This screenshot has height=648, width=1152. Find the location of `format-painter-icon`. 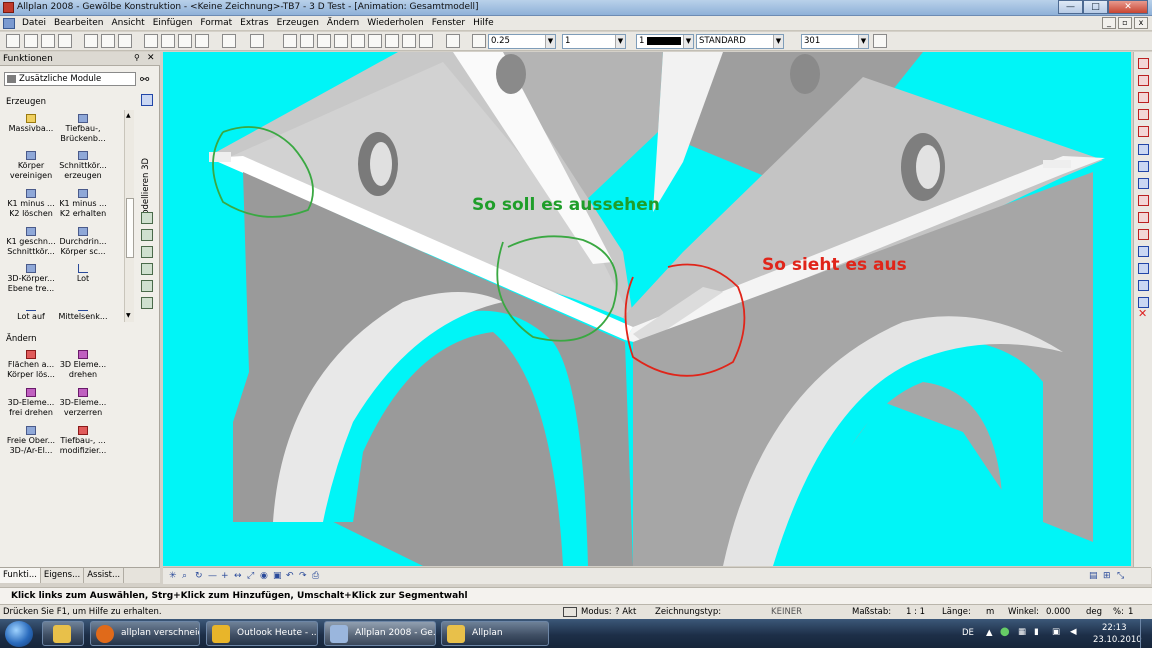

format-painter-icon is located at coordinates (202, 41).